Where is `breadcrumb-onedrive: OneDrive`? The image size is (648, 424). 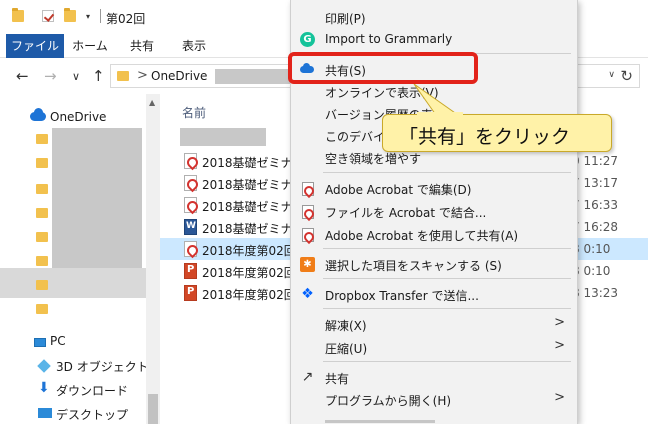 breadcrumb-onedrive: OneDrive is located at coordinates (179, 76).